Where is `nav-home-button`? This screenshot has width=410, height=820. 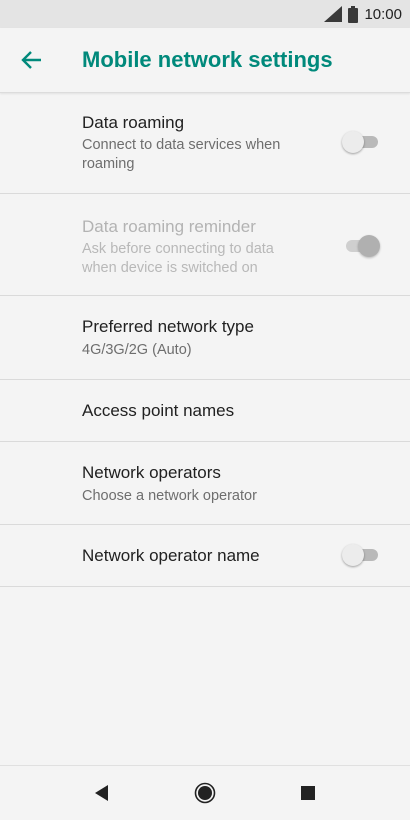 nav-home-button is located at coordinates (205, 793).